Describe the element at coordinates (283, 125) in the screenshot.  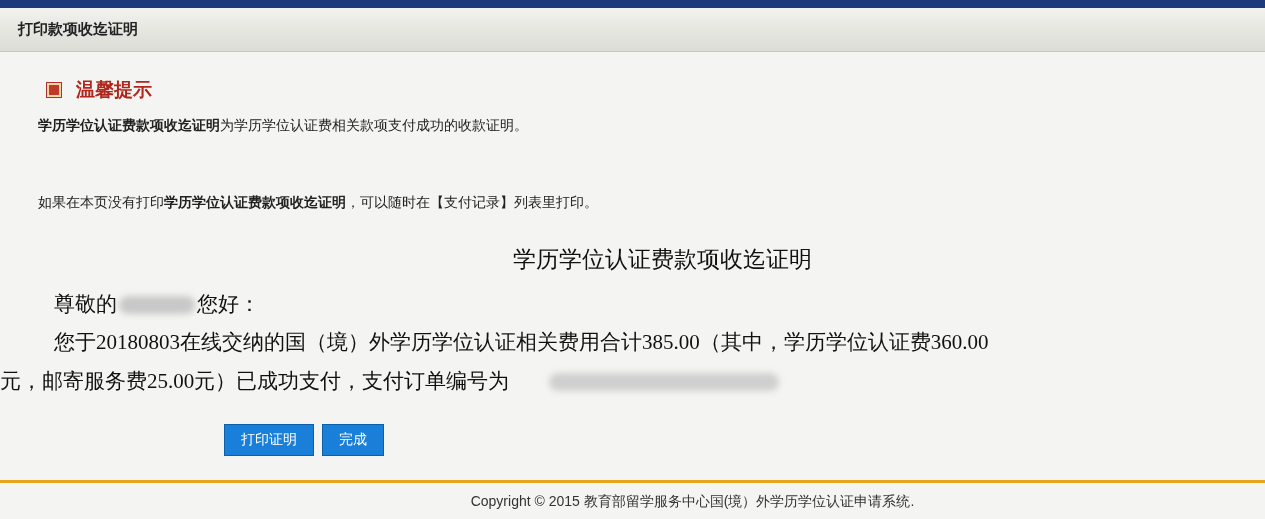
I see `notice-text: 学历学位认证费款项收迄证明为学历学位认证费相关款项支付成功的收款证明。` at that location.